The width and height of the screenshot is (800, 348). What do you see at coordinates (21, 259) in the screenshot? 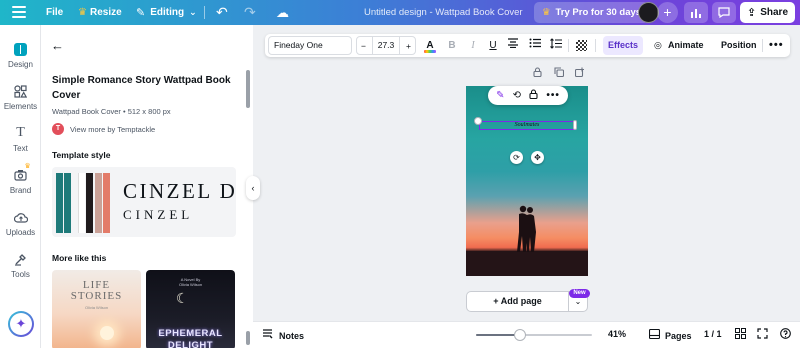
I see `tools-icon` at bounding box center [21, 259].